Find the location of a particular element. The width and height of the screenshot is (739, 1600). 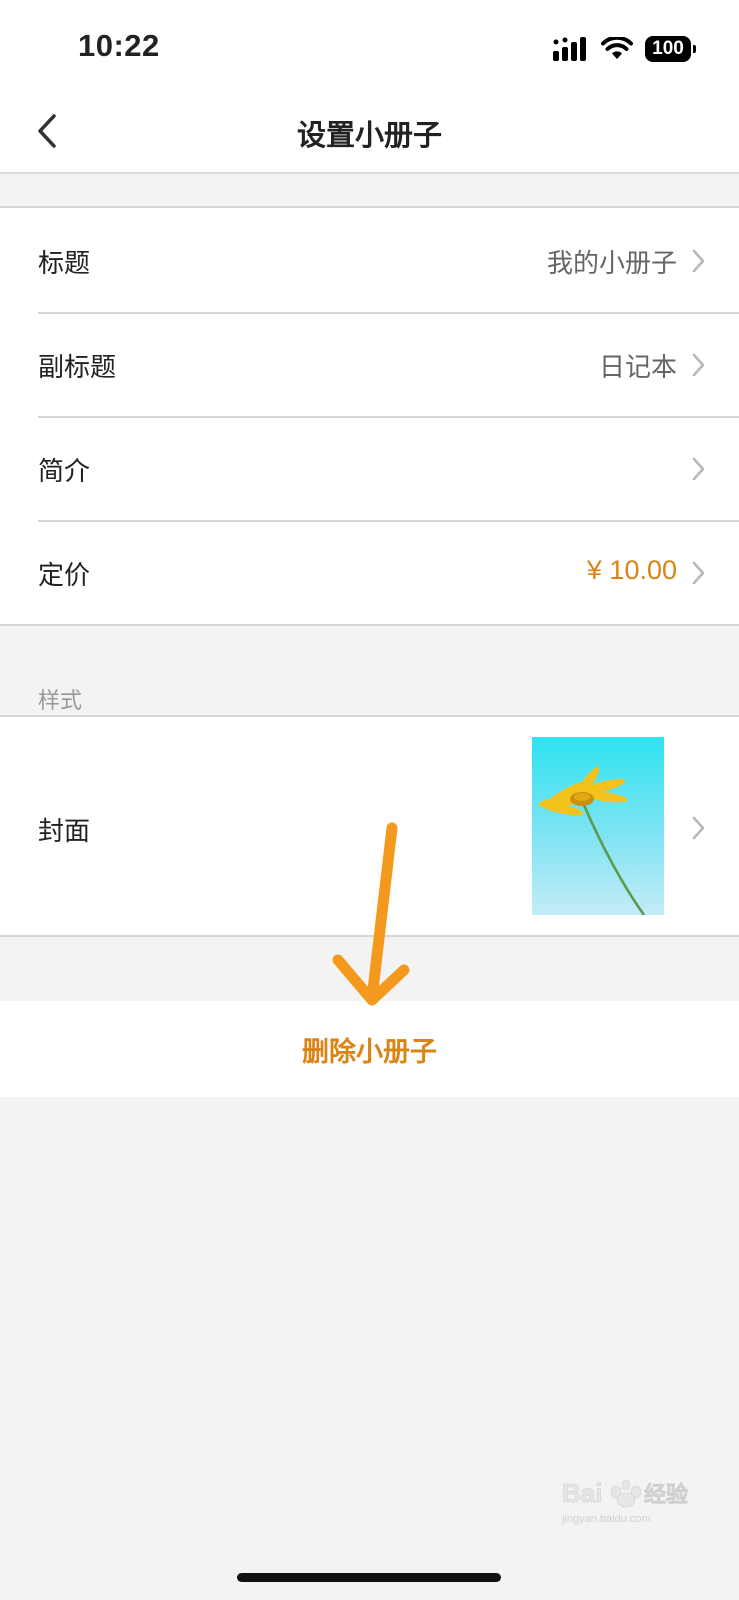

battery-indicator: 100 is located at coordinates (670, 49).